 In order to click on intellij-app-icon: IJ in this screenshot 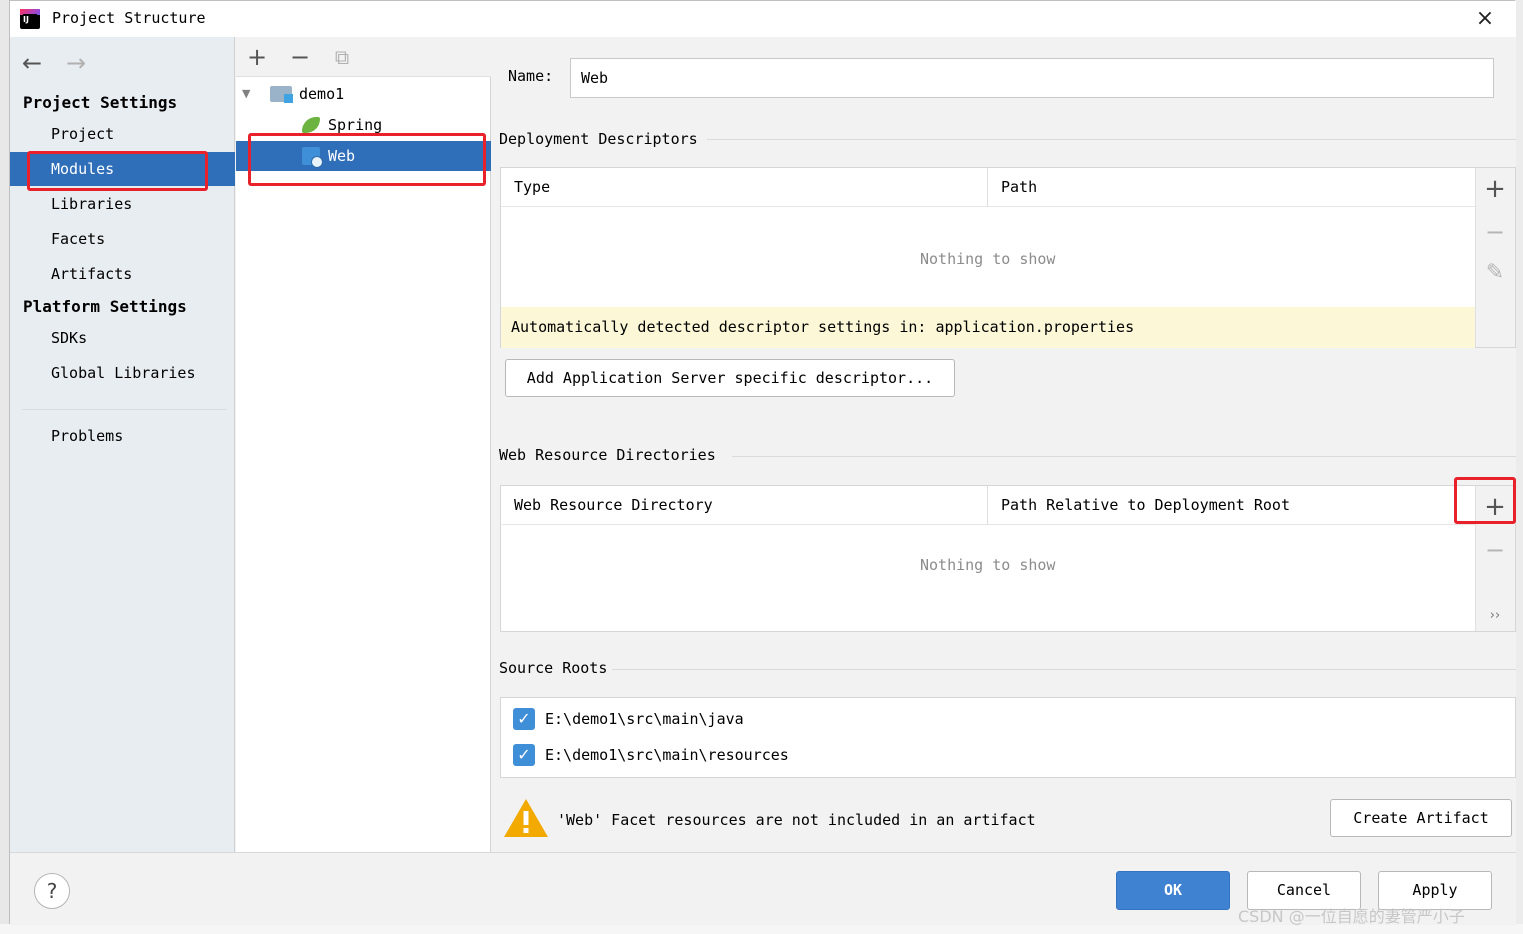, I will do `click(30, 19)`.